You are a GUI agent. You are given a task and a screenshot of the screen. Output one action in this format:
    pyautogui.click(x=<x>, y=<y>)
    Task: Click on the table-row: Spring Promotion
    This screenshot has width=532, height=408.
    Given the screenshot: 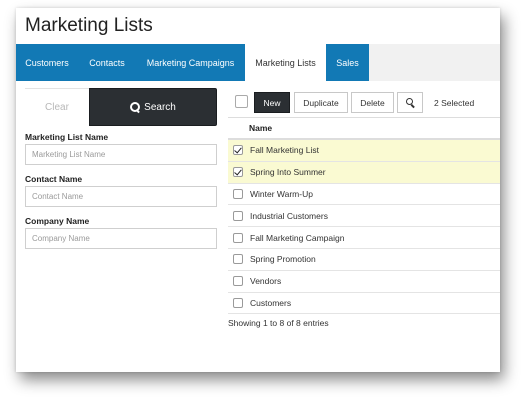 What is the action you would take?
    pyautogui.click(x=364, y=260)
    